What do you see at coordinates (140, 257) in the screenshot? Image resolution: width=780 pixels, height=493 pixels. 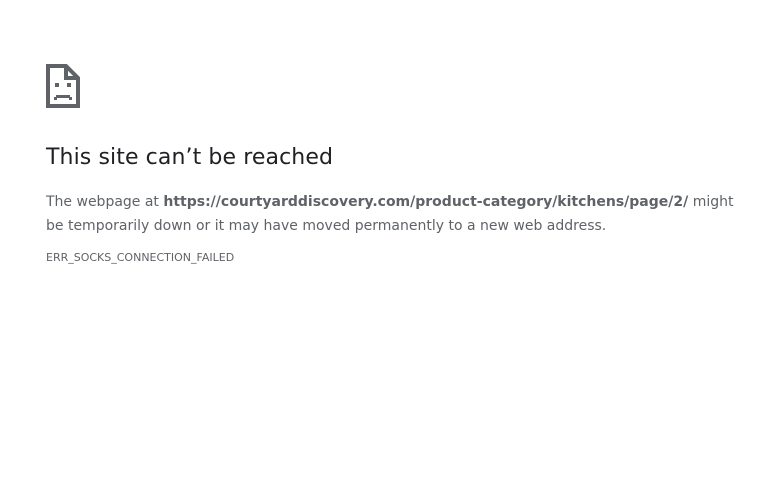 I see `error-code: ERR_SOCKS_CONNECTION_FAILED` at bounding box center [140, 257].